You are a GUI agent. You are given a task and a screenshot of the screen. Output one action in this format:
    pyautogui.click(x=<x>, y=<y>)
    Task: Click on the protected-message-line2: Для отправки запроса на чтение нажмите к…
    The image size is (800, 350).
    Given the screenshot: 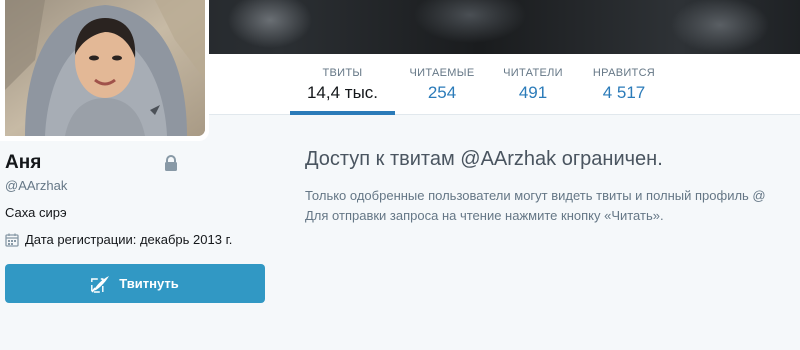 What is the action you would take?
    pyautogui.click(x=484, y=215)
    